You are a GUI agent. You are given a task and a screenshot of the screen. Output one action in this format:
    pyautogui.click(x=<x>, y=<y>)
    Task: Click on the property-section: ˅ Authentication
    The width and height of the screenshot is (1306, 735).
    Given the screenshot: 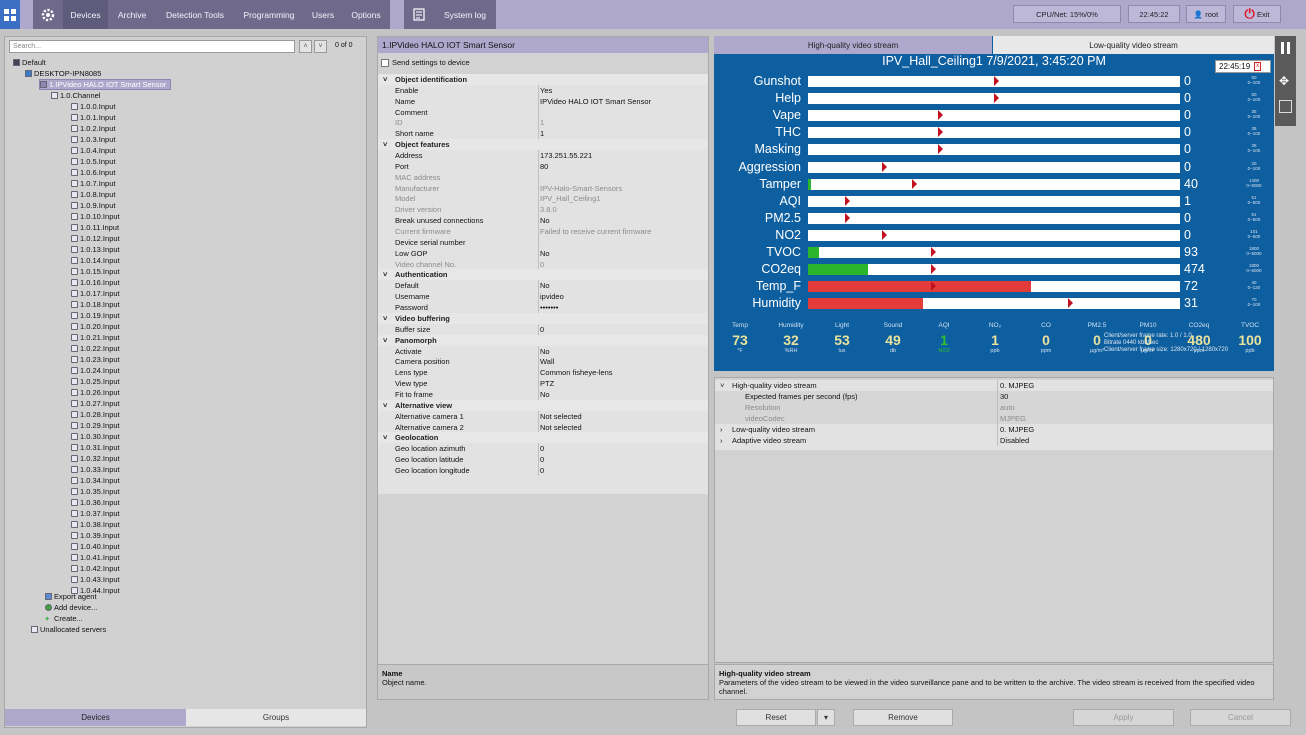 What is the action you would take?
    pyautogui.click(x=543, y=275)
    